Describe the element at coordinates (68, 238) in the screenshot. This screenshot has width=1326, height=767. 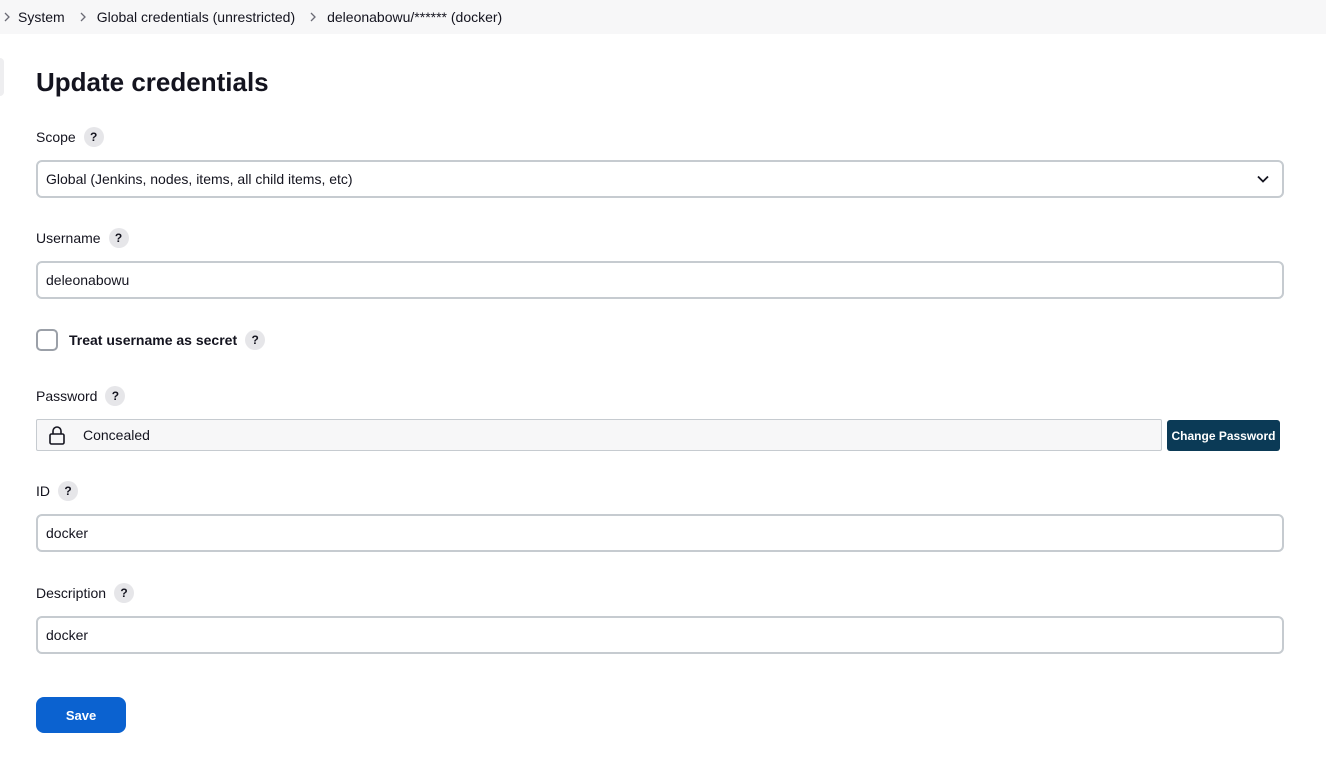
I see `username-label: Username` at that location.